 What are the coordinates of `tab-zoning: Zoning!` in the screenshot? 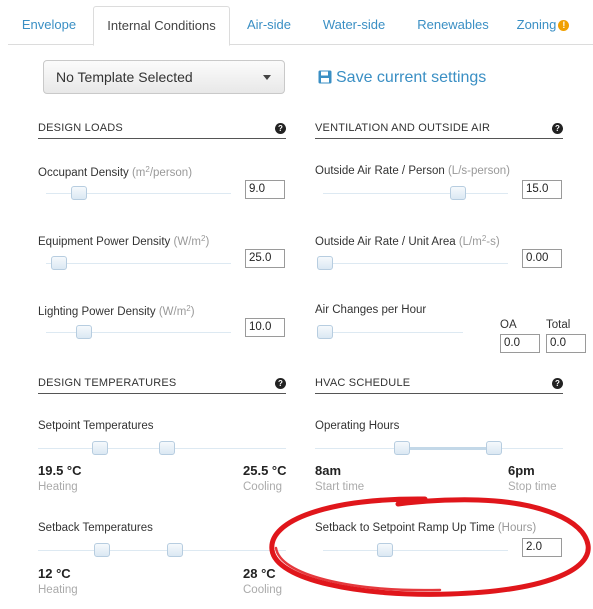 It's located at (543, 25).